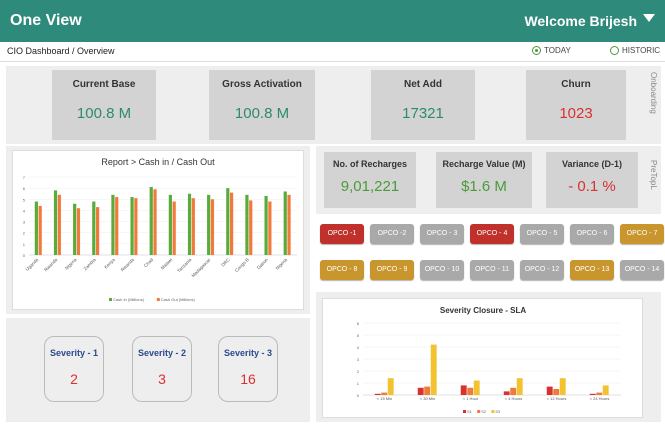  I want to click on opco-button-1: OPCO -1, so click(342, 234).